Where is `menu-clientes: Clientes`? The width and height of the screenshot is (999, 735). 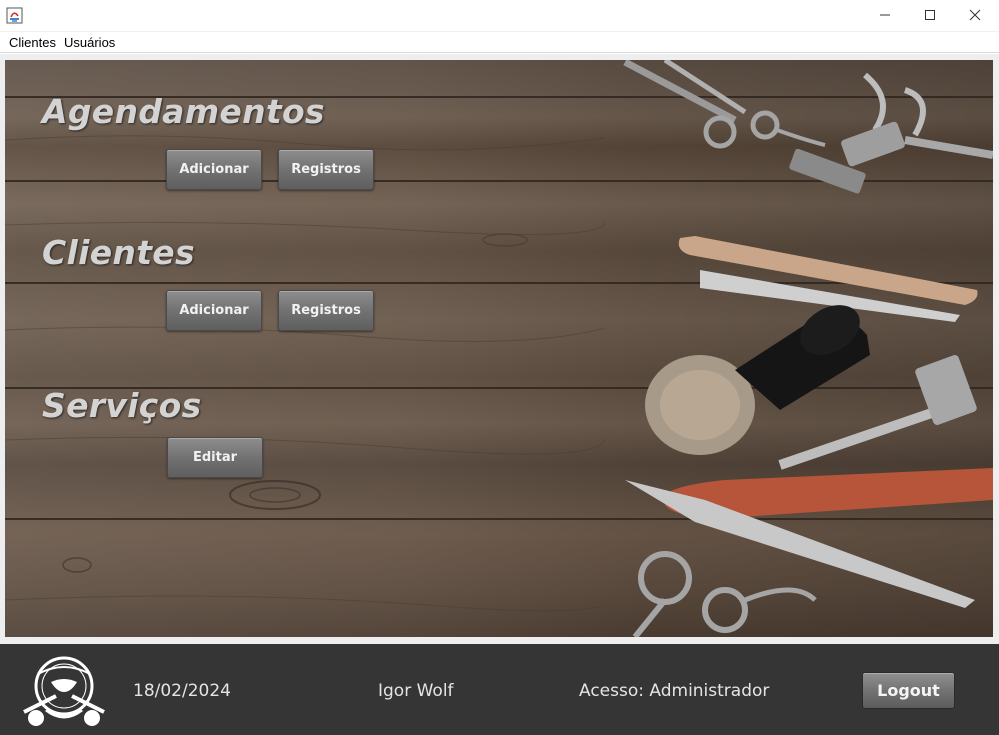
menu-clientes: Clientes is located at coordinates (32, 42).